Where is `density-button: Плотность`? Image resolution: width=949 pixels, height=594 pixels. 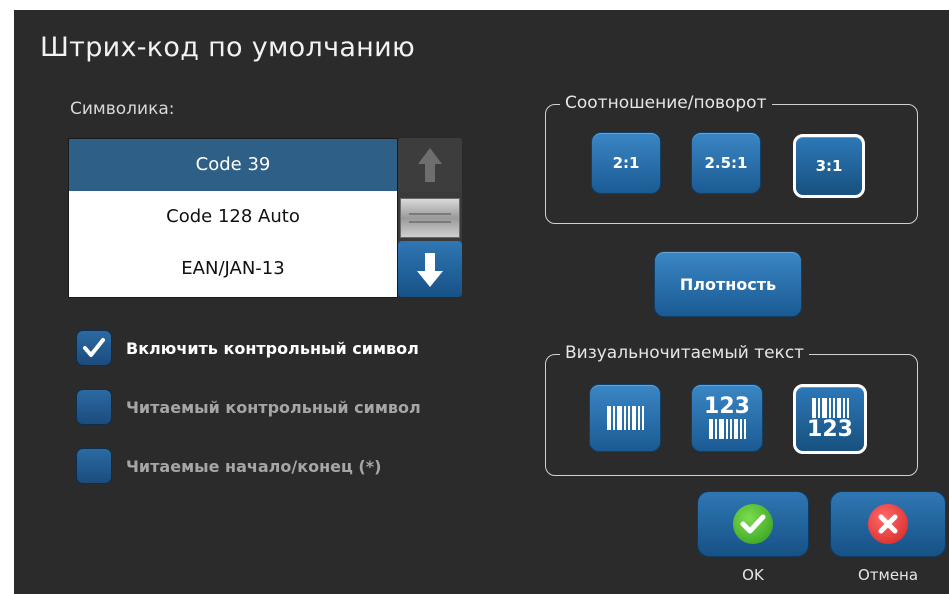
density-button: Плотность is located at coordinates (728, 284).